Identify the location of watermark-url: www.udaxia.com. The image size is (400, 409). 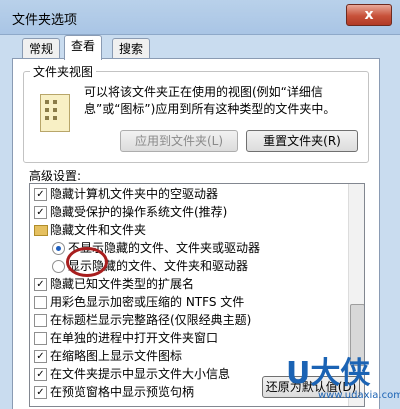
(359, 395).